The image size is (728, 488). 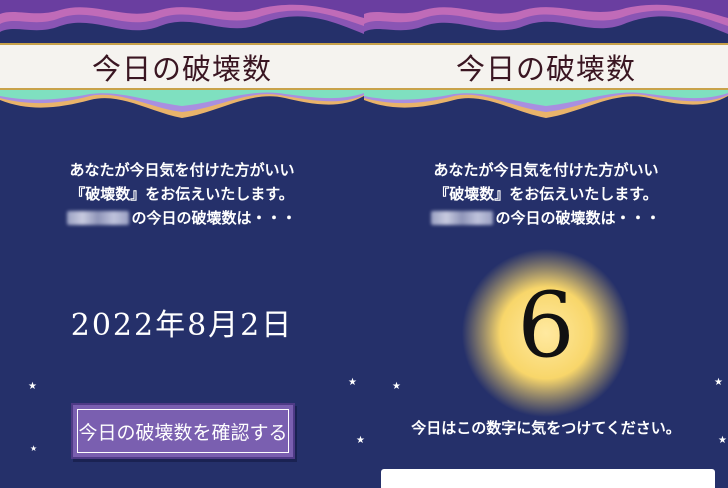 I want to click on caution-message: 今日はこの数字に気をつけてください。, so click(x=546, y=428).